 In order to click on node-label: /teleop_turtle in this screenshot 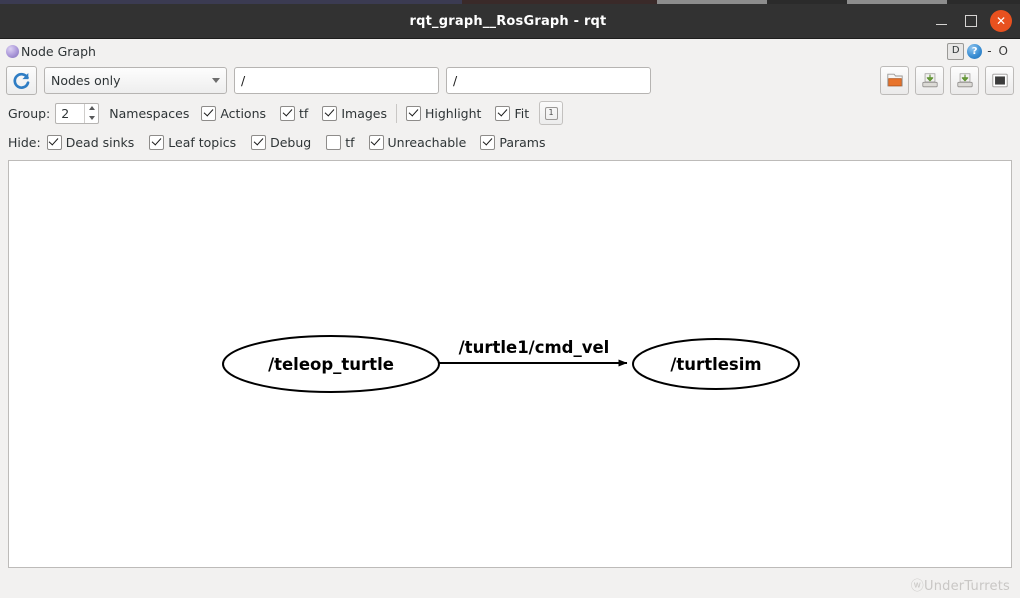, I will do `click(331, 364)`.